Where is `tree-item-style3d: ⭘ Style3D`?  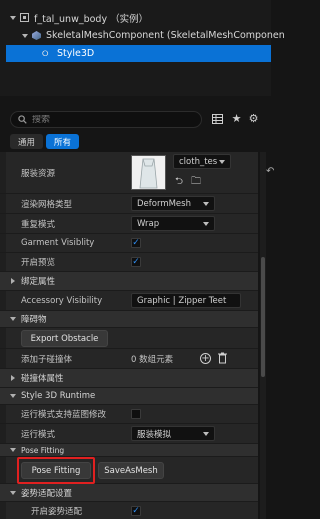 tree-item-style3d: ⭘ Style3D is located at coordinates (138, 53).